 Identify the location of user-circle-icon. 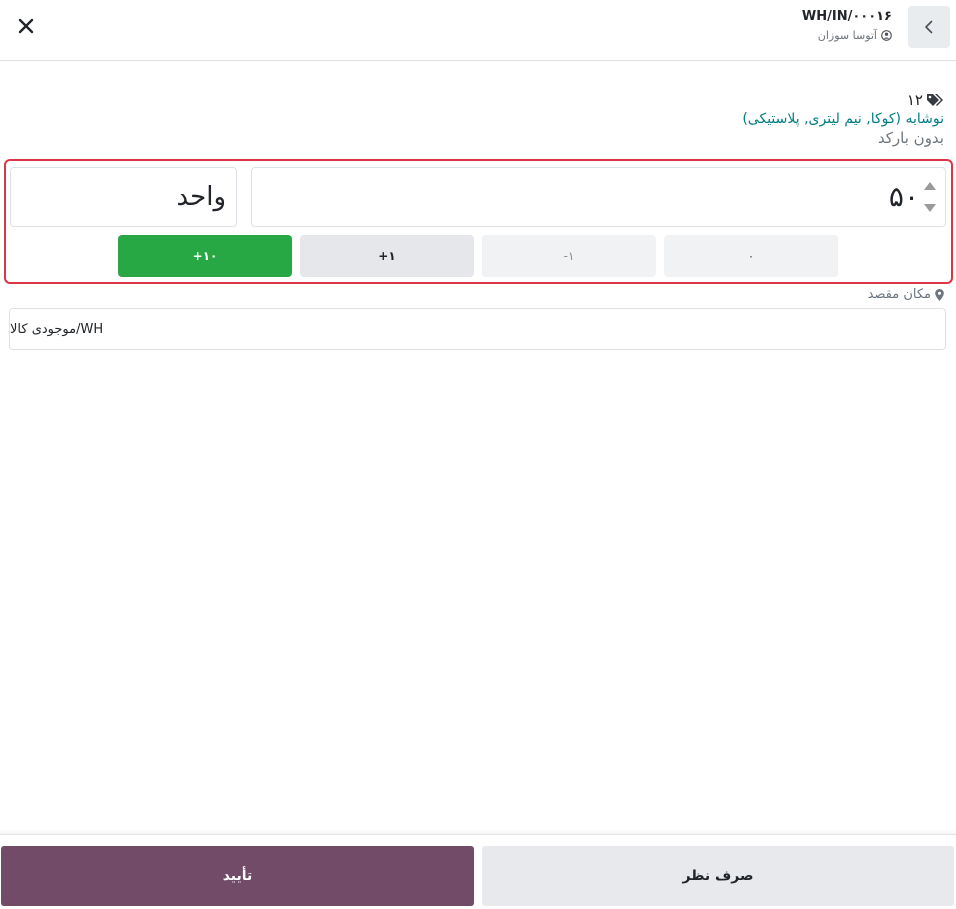
(886, 35).